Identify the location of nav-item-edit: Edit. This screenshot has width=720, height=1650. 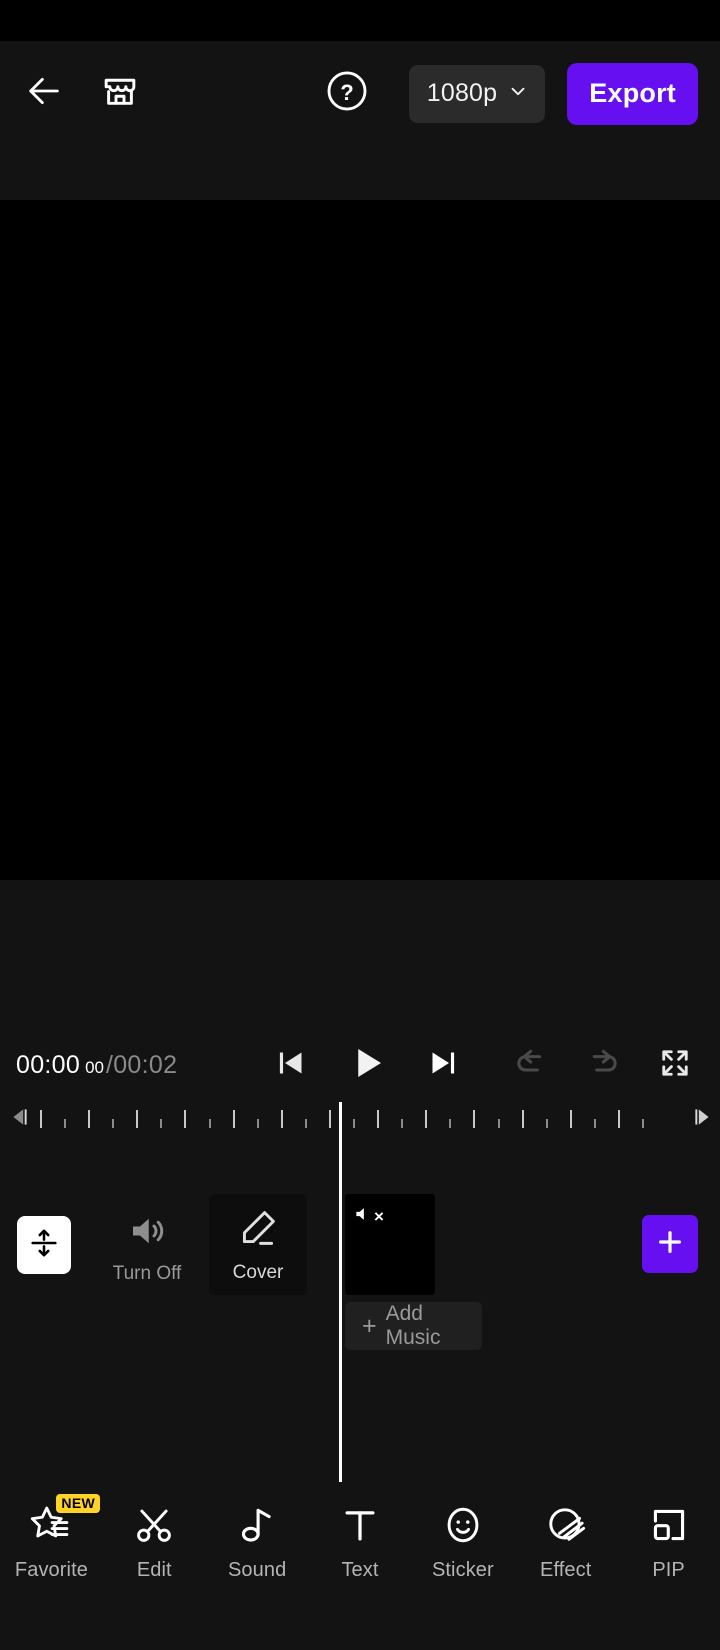
(154, 1542).